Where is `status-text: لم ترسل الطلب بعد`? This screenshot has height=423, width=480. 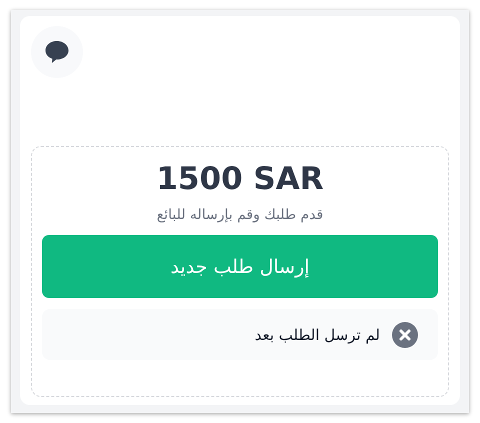 status-text: لم ترسل الطلب بعد is located at coordinates (317, 335).